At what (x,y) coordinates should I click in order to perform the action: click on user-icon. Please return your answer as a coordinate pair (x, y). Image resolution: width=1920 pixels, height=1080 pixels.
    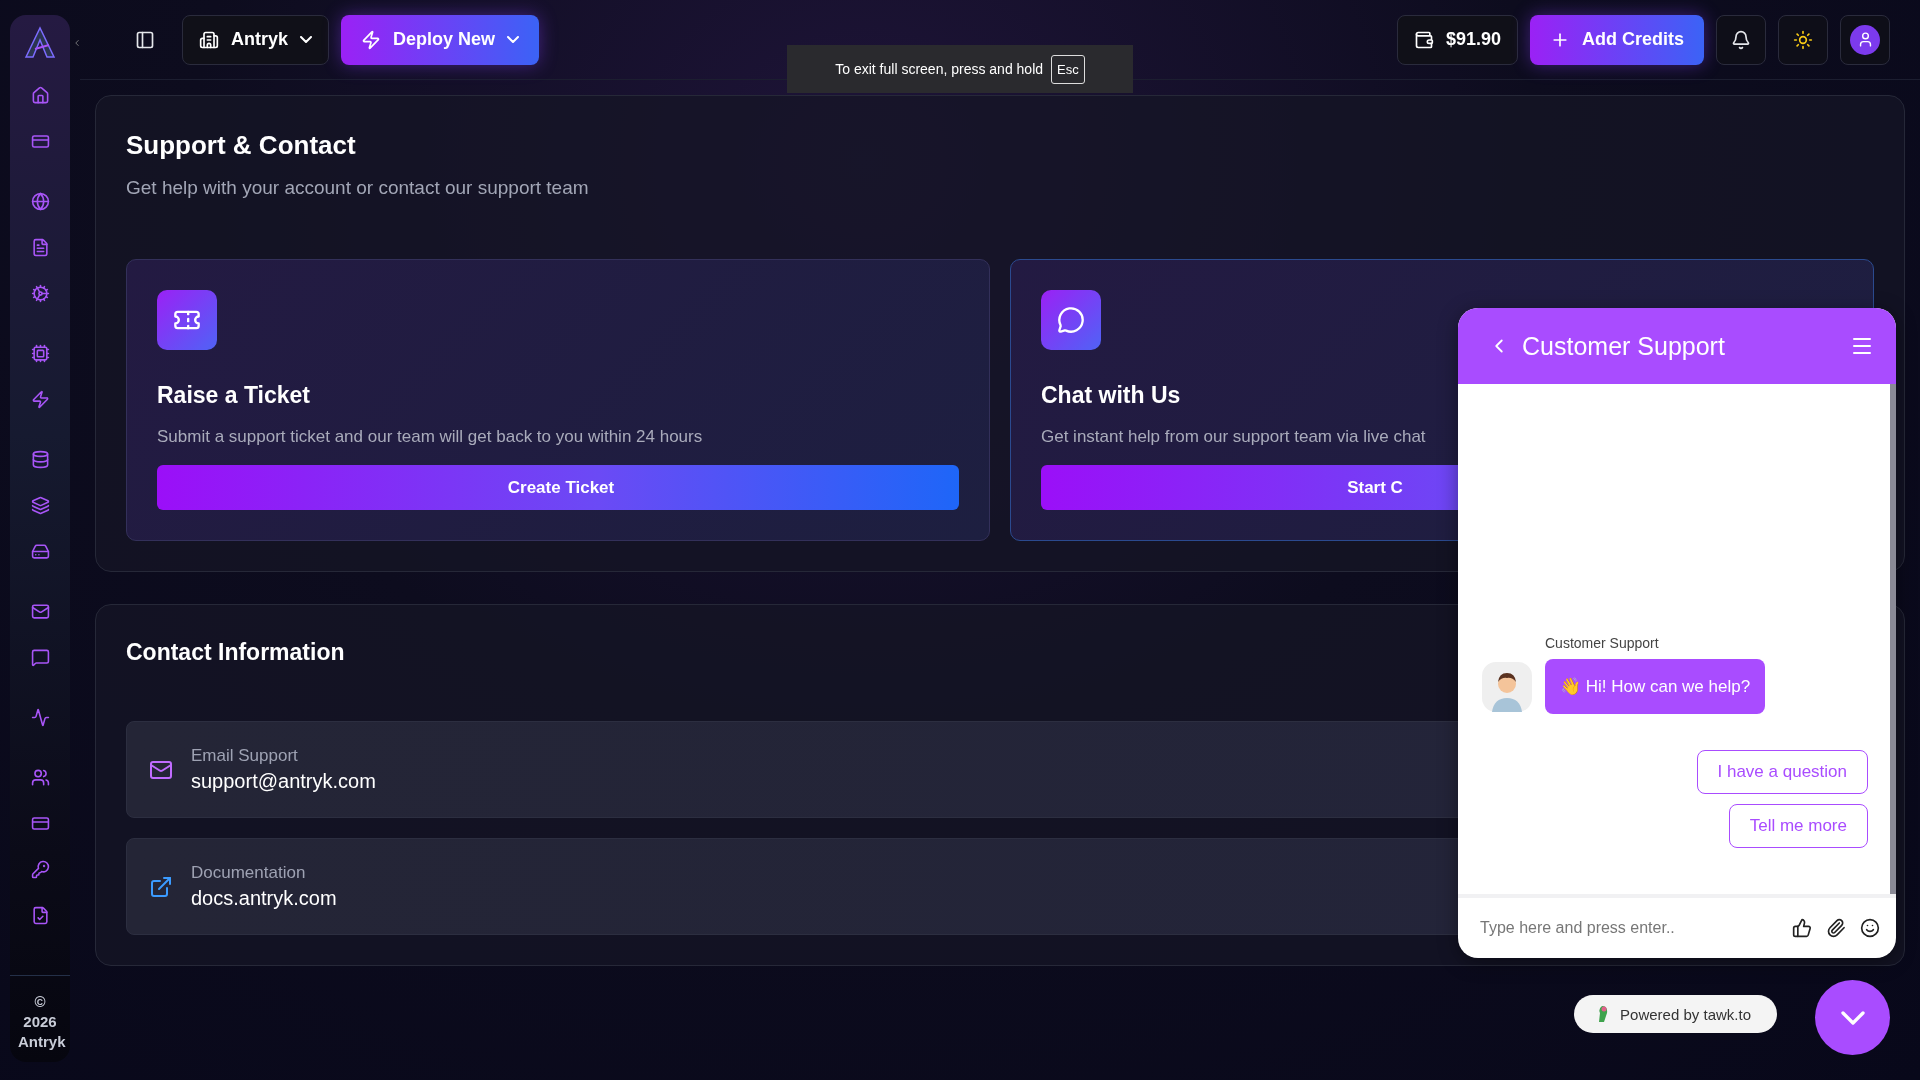
    Looking at the image, I should click on (1865, 39).